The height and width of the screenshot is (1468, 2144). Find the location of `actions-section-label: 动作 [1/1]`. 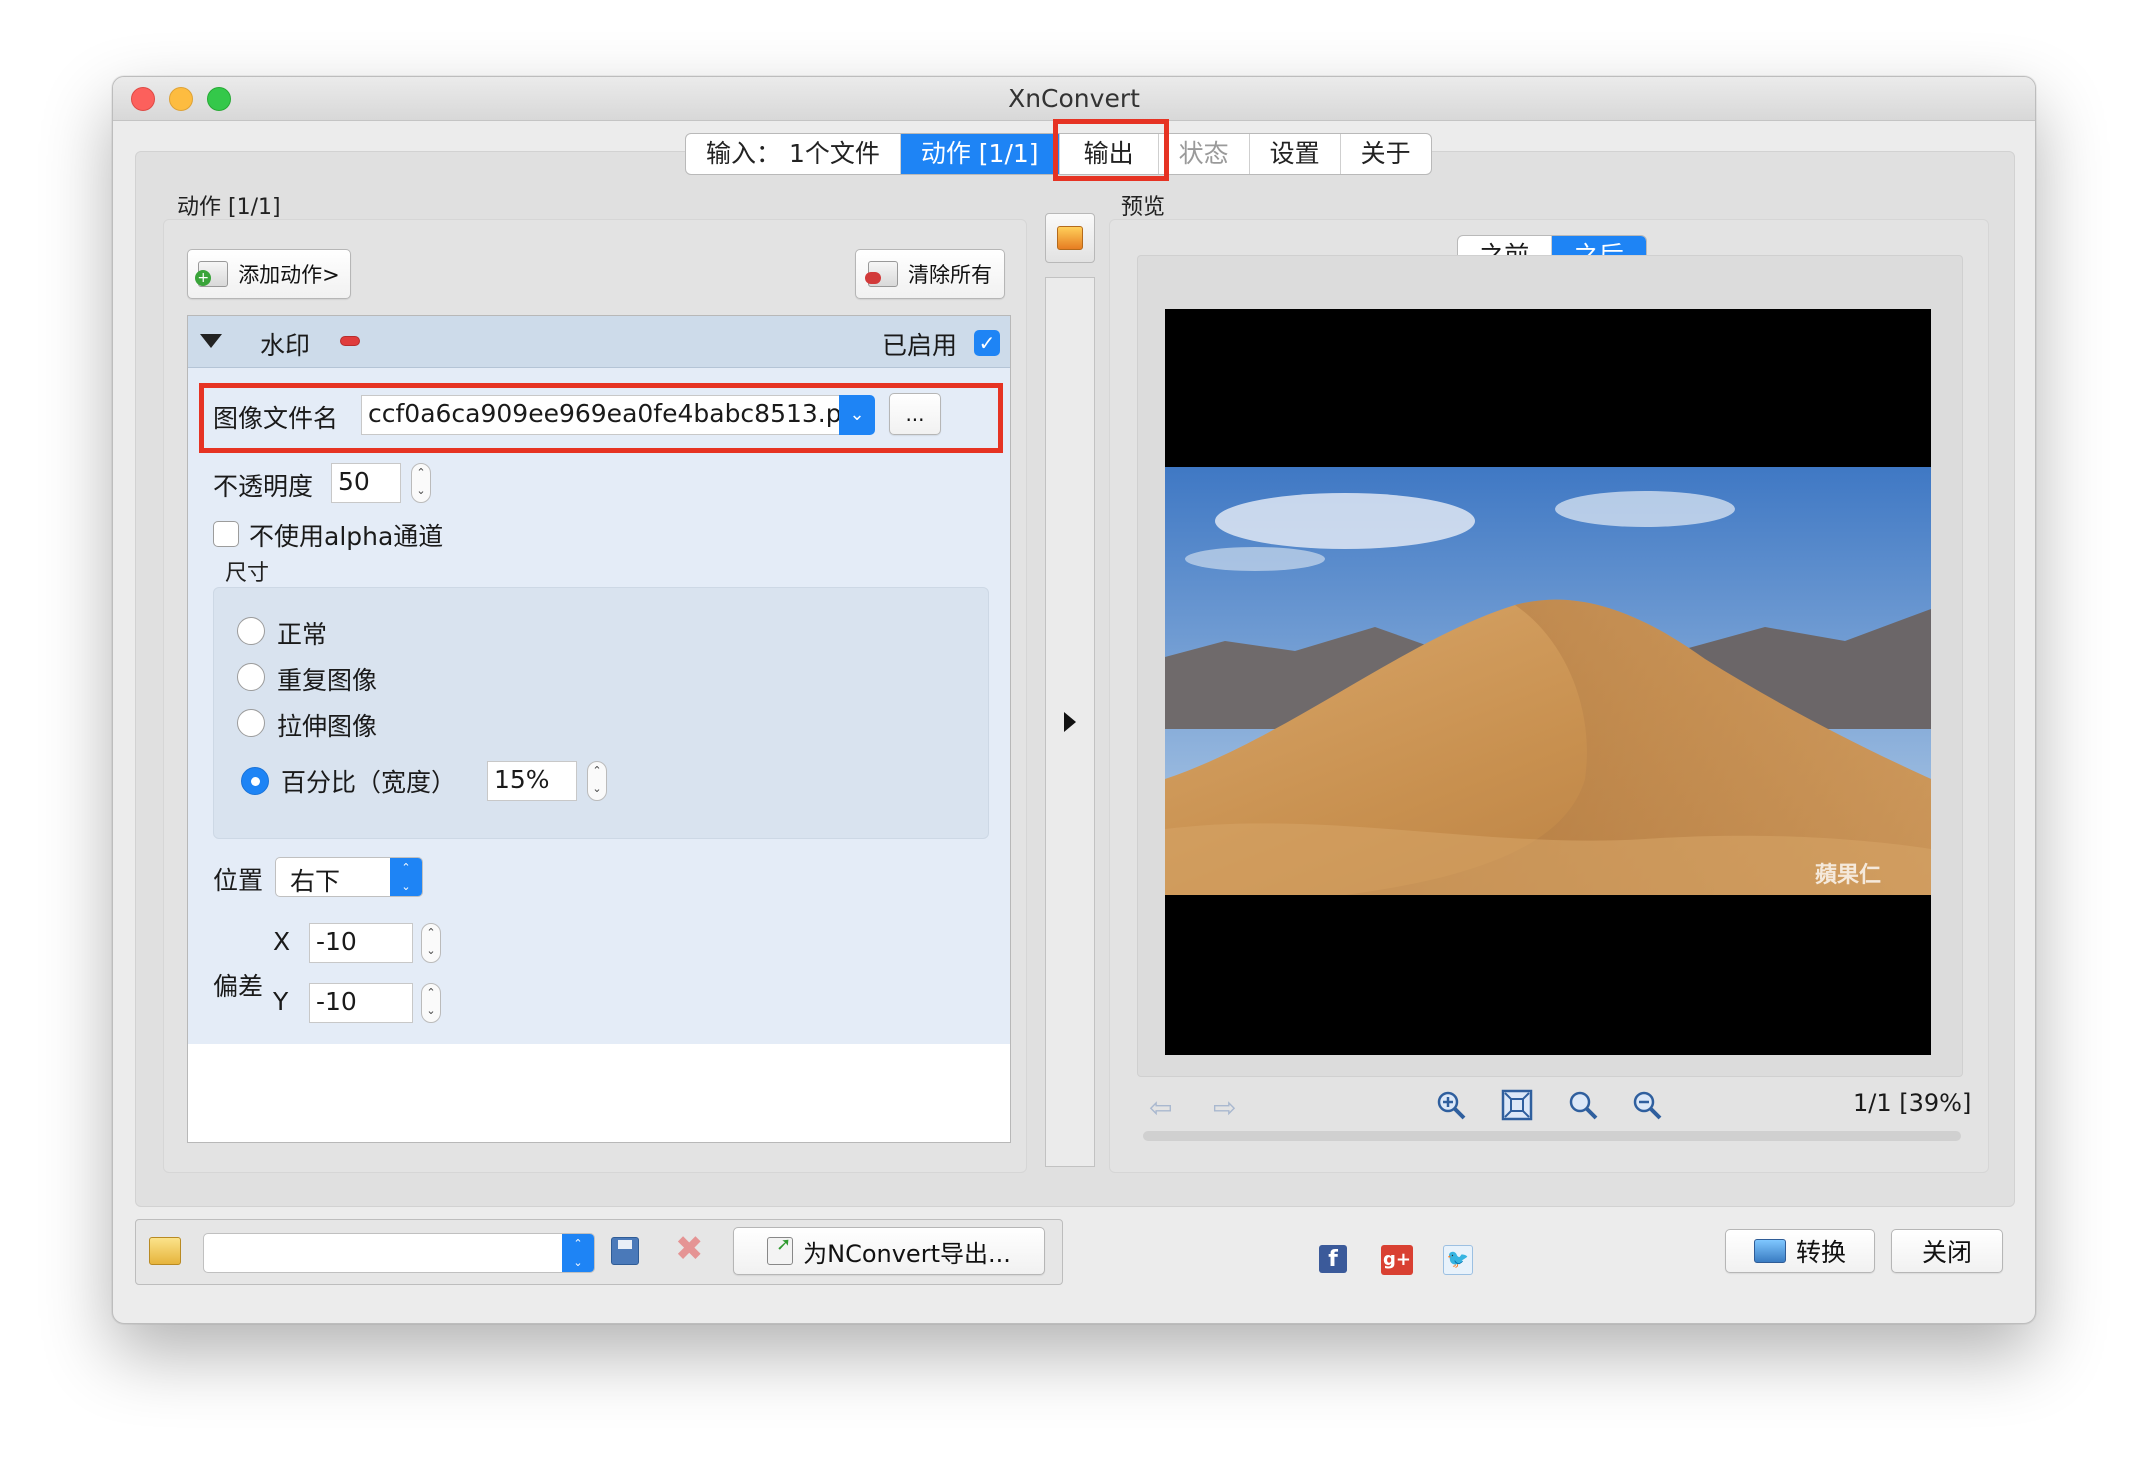

actions-section-label: 动作 [1/1] is located at coordinates (229, 207).